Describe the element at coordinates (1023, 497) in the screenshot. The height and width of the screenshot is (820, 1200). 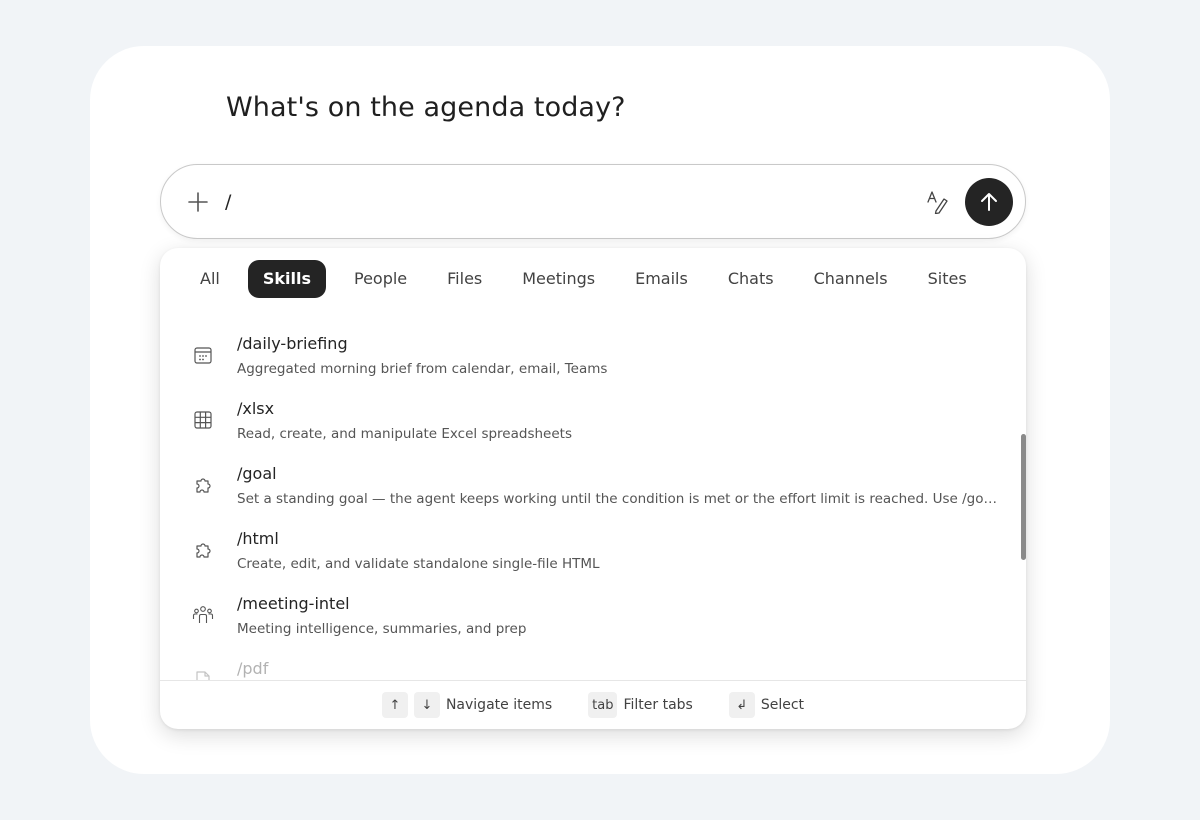
I see `list-scrollbar` at that location.